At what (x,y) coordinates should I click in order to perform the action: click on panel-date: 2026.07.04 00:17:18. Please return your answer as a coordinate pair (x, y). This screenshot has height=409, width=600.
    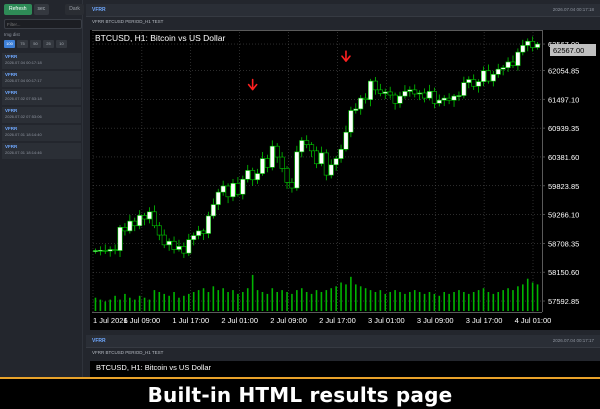
    Looking at the image, I should click on (573, 9).